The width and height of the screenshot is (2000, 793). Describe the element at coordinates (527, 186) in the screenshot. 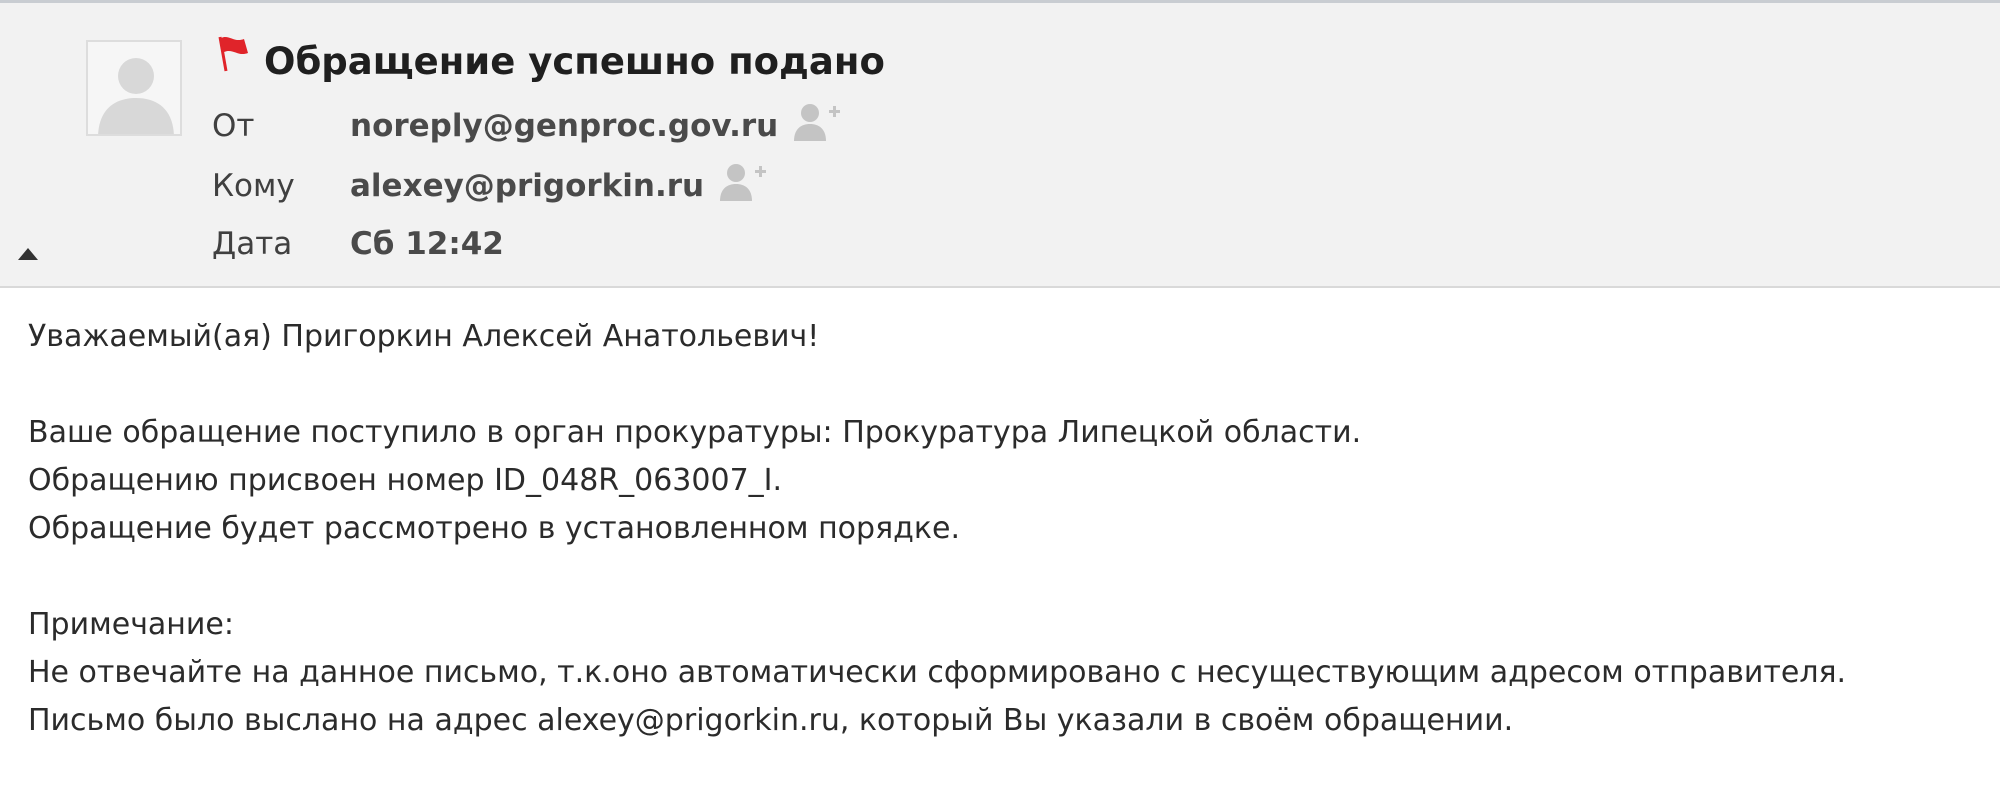

I see `to-address: alexey@prigorkin.ru` at that location.